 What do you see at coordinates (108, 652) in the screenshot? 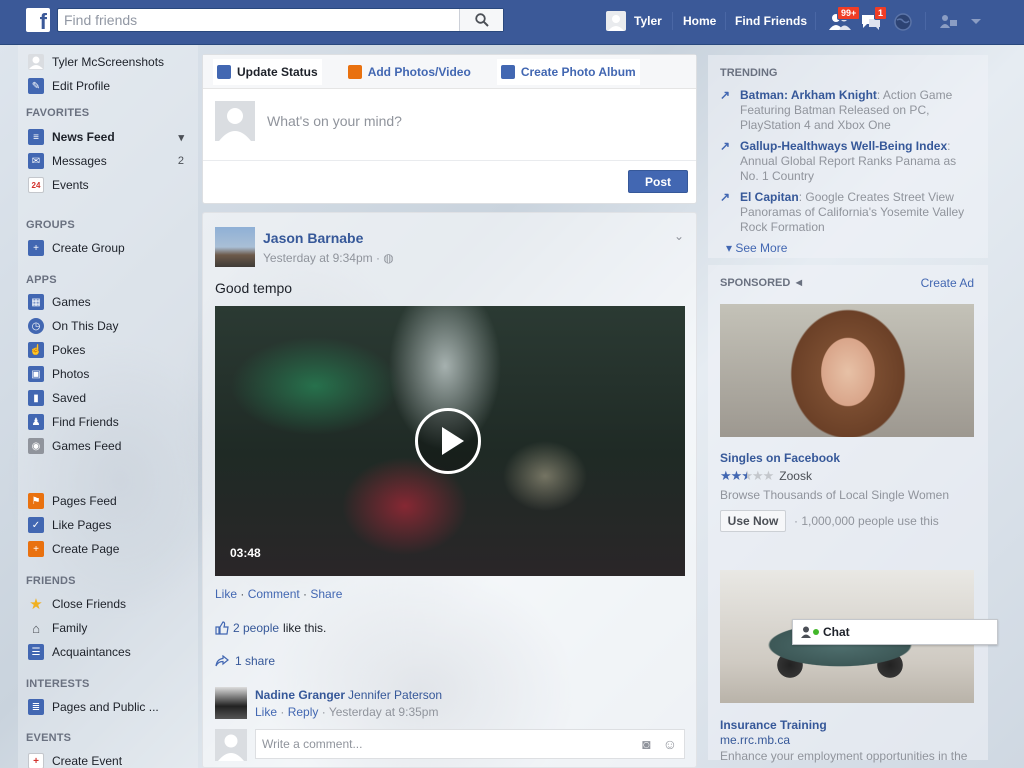
I see `sidebar-item-acquaintances: ☰ Acquaintances` at bounding box center [108, 652].